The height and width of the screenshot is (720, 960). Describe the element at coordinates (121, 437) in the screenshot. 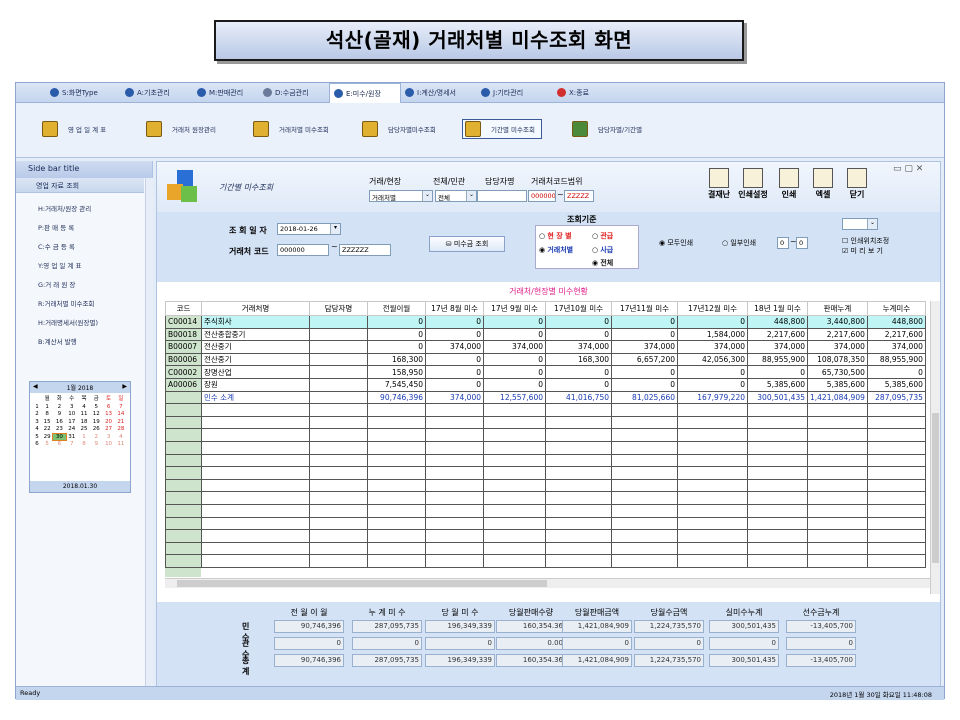

I see `calendar-day: 4` at that location.